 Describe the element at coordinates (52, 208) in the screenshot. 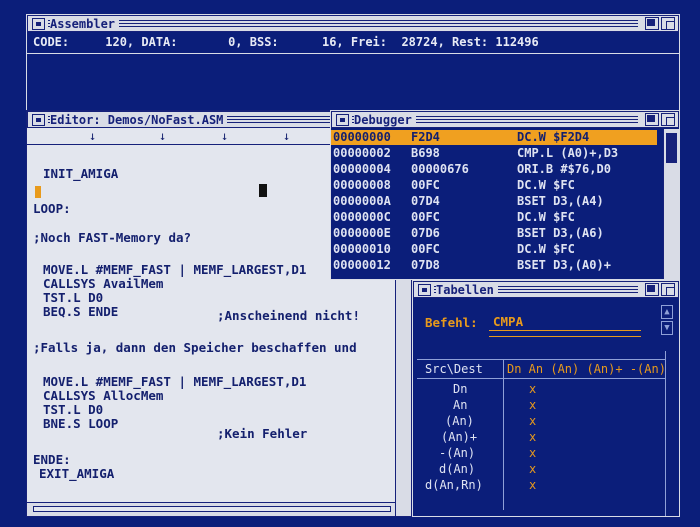

I see `code-line: LOOP:` at that location.